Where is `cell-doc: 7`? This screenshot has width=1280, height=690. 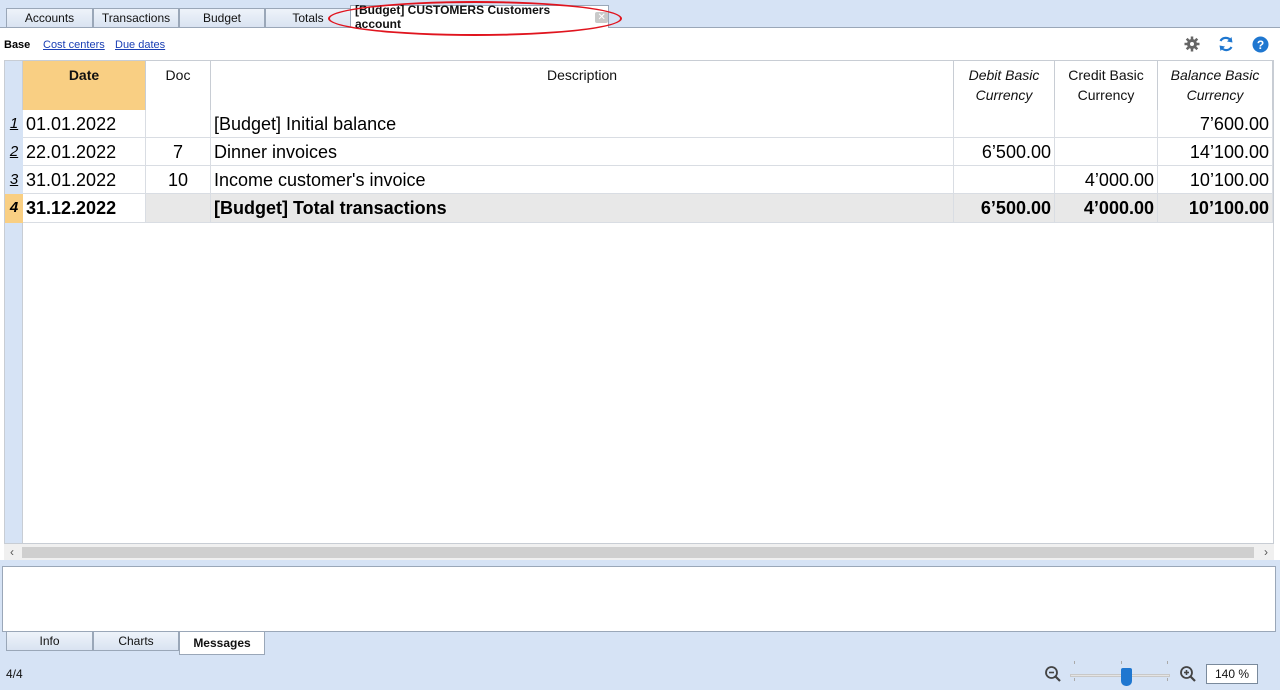
cell-doc: 7 is located at coordinates (178, 152).